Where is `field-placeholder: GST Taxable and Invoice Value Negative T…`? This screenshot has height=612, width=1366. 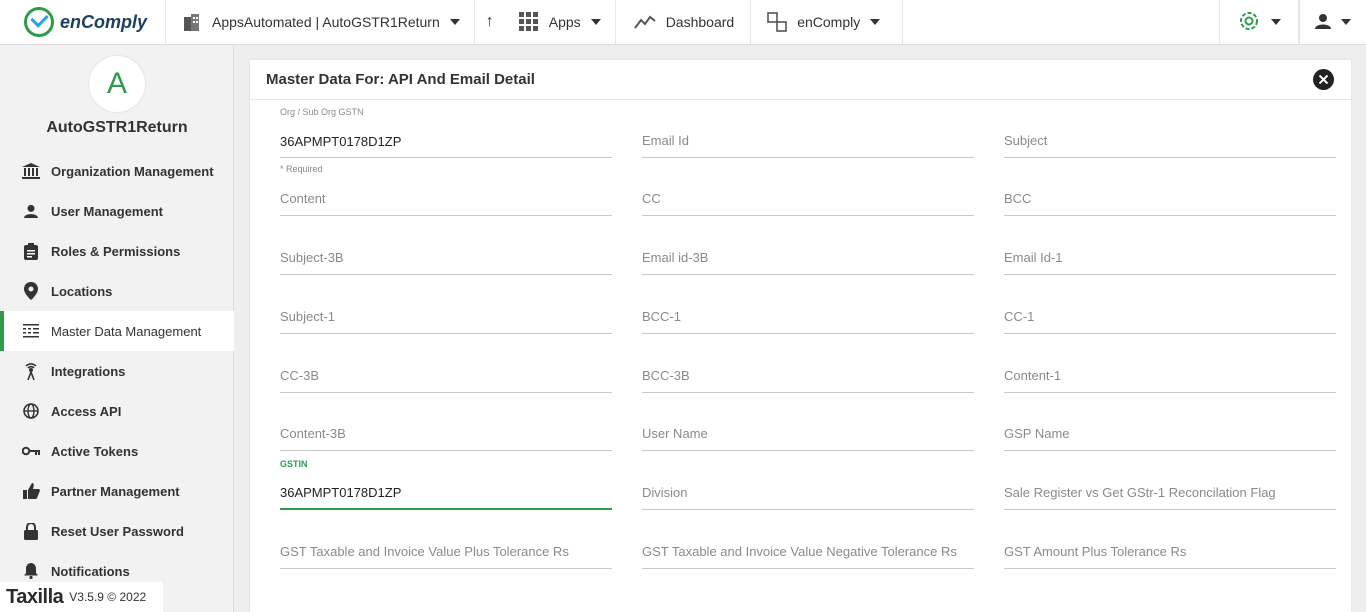
field-placeholder: GST Taxable and Invoice Value Negative T… is located at coordinates (799, 551).